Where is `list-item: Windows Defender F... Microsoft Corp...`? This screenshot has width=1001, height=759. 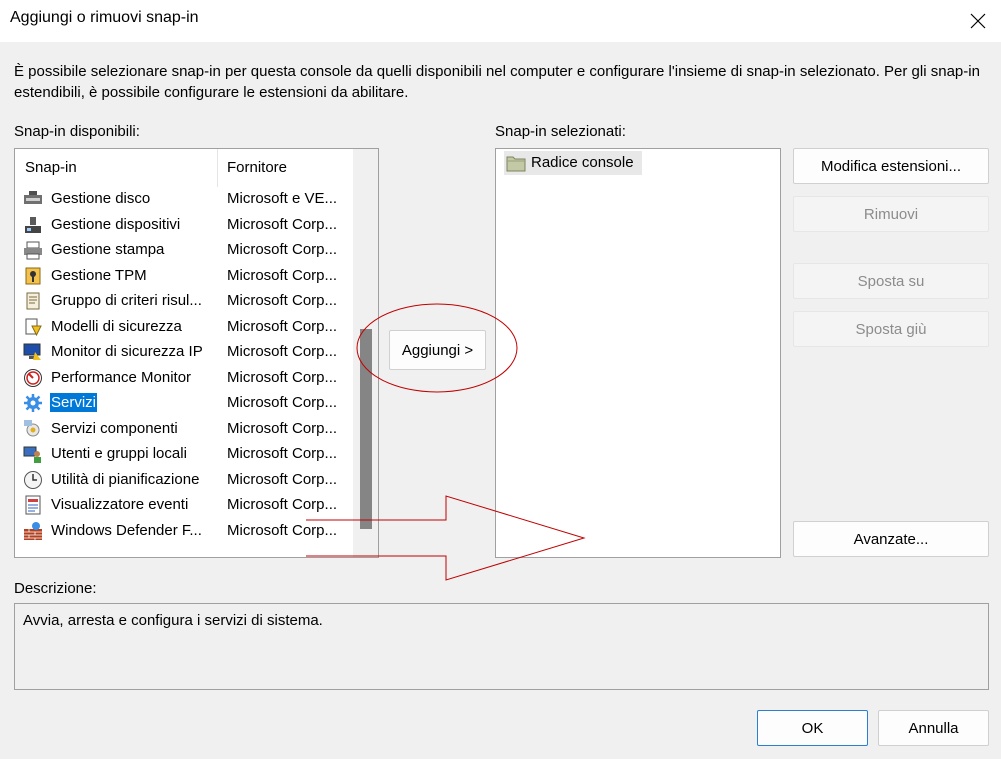
list-item: Windows Defender F... Microsoft Corp... is located at coordinates (183, 531).